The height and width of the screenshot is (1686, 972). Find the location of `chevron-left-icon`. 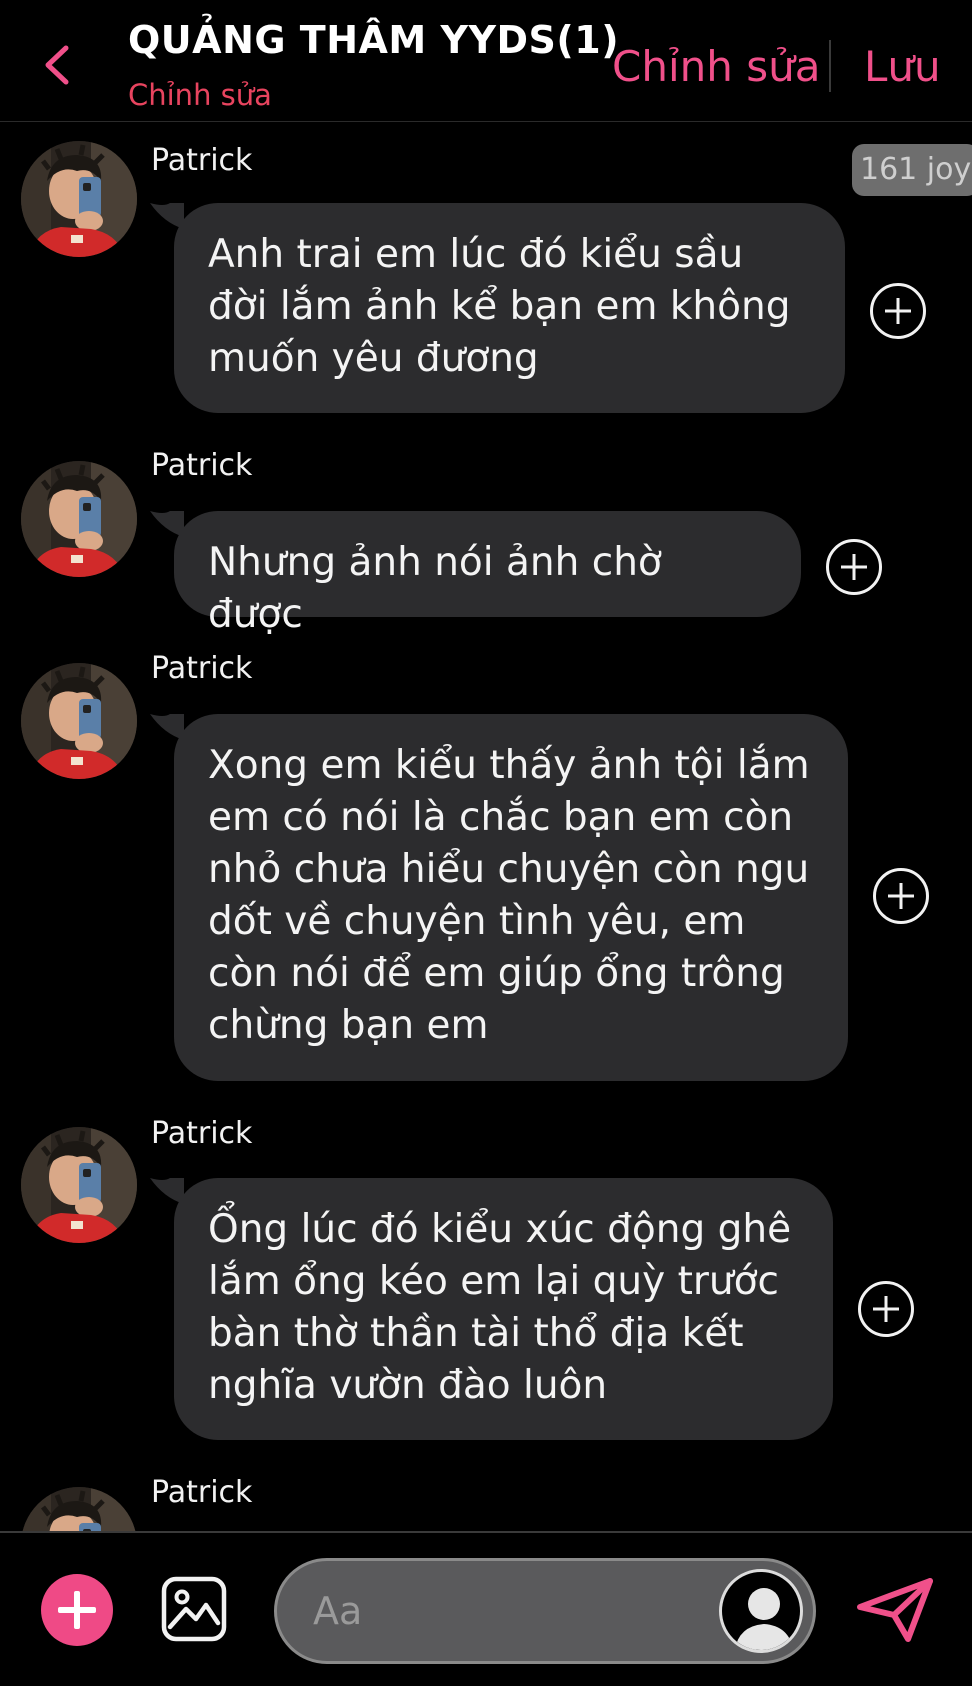

chevron-left-icon is located at coordinates (57, 65).